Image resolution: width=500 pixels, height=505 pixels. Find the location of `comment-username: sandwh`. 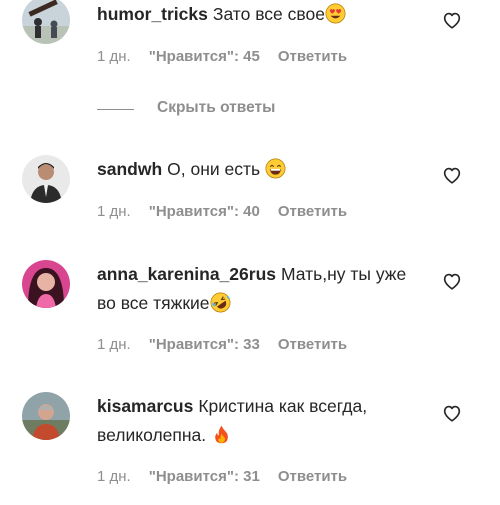

comment-username: sandwh is located at coordinates (129, 169).